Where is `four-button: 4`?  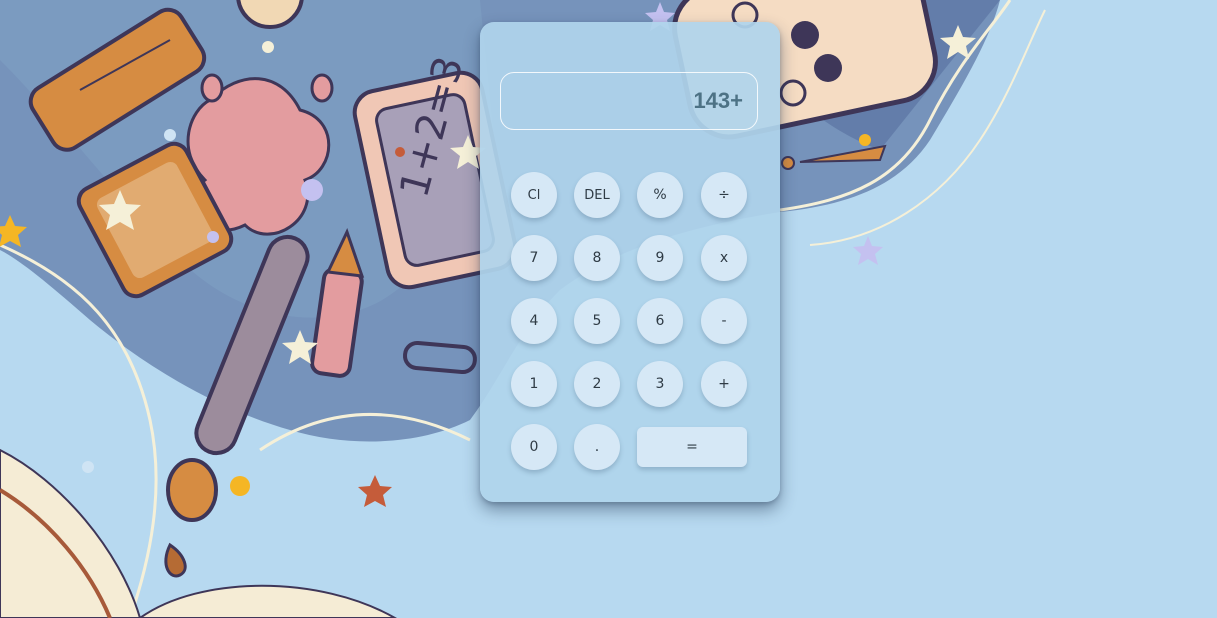 four-button: 4 is located at coordinates (534, 321).